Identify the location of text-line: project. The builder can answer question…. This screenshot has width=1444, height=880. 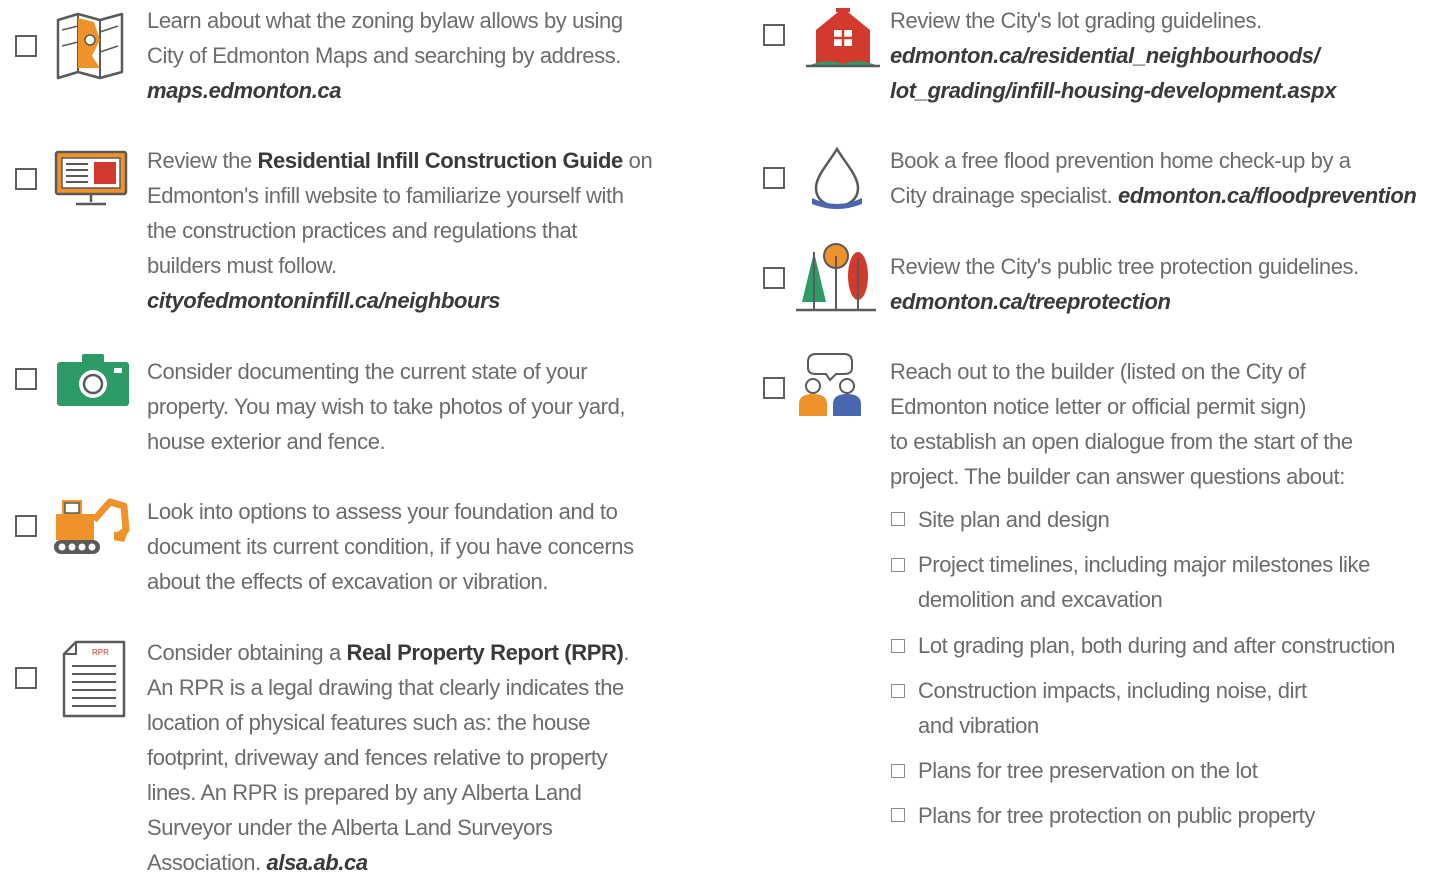
(1117, 476).